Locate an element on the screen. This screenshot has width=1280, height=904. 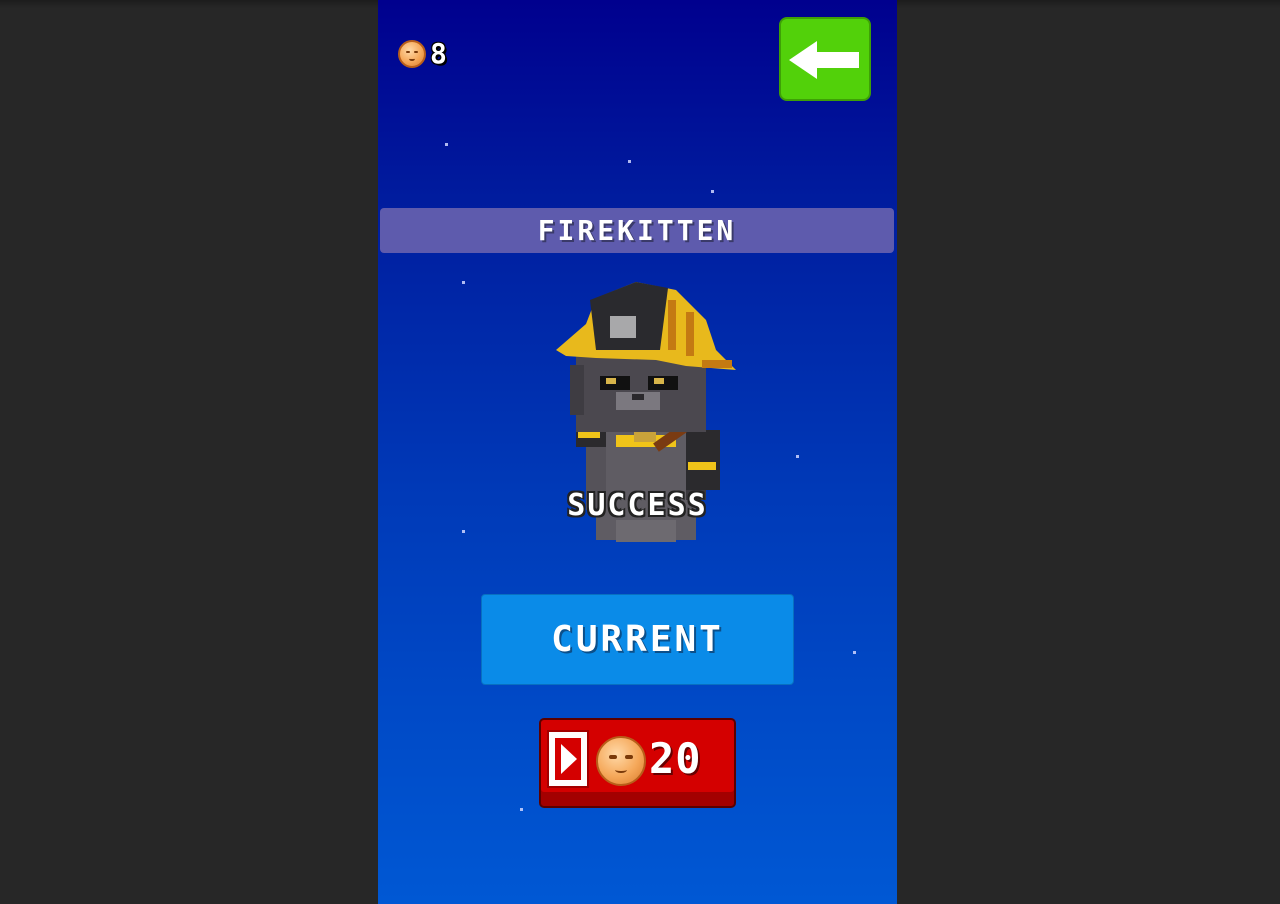
current-button-label: CURRENT is located at coordinates (637, 639).